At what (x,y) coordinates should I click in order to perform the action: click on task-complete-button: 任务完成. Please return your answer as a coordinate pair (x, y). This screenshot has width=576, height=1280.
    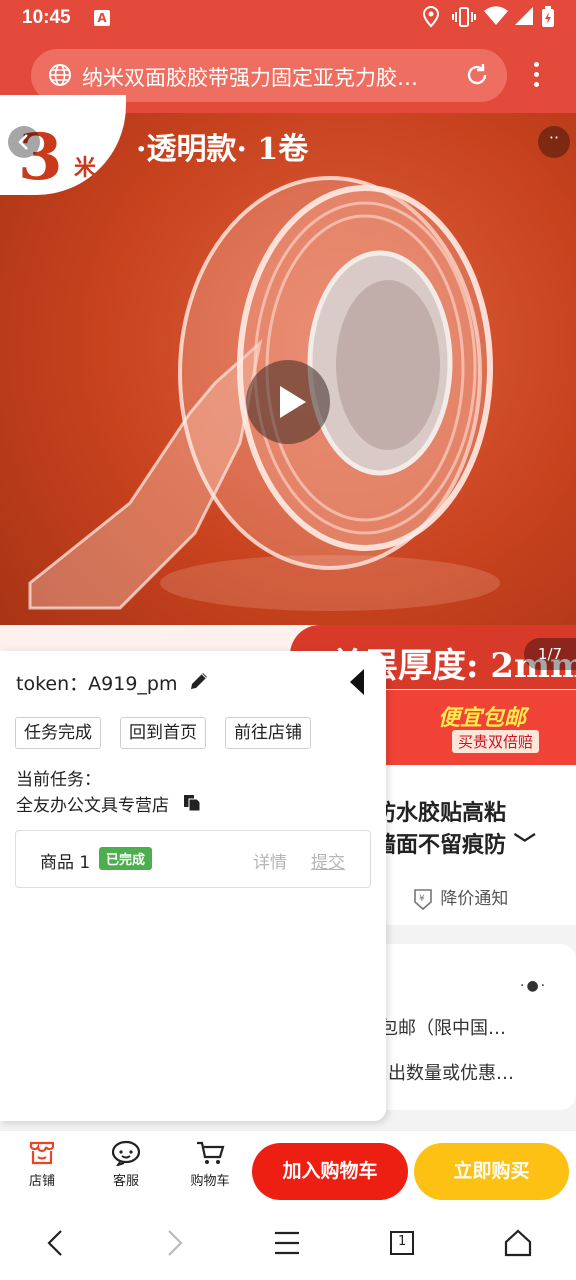
    Looking at the image, I should click on (58, 733).